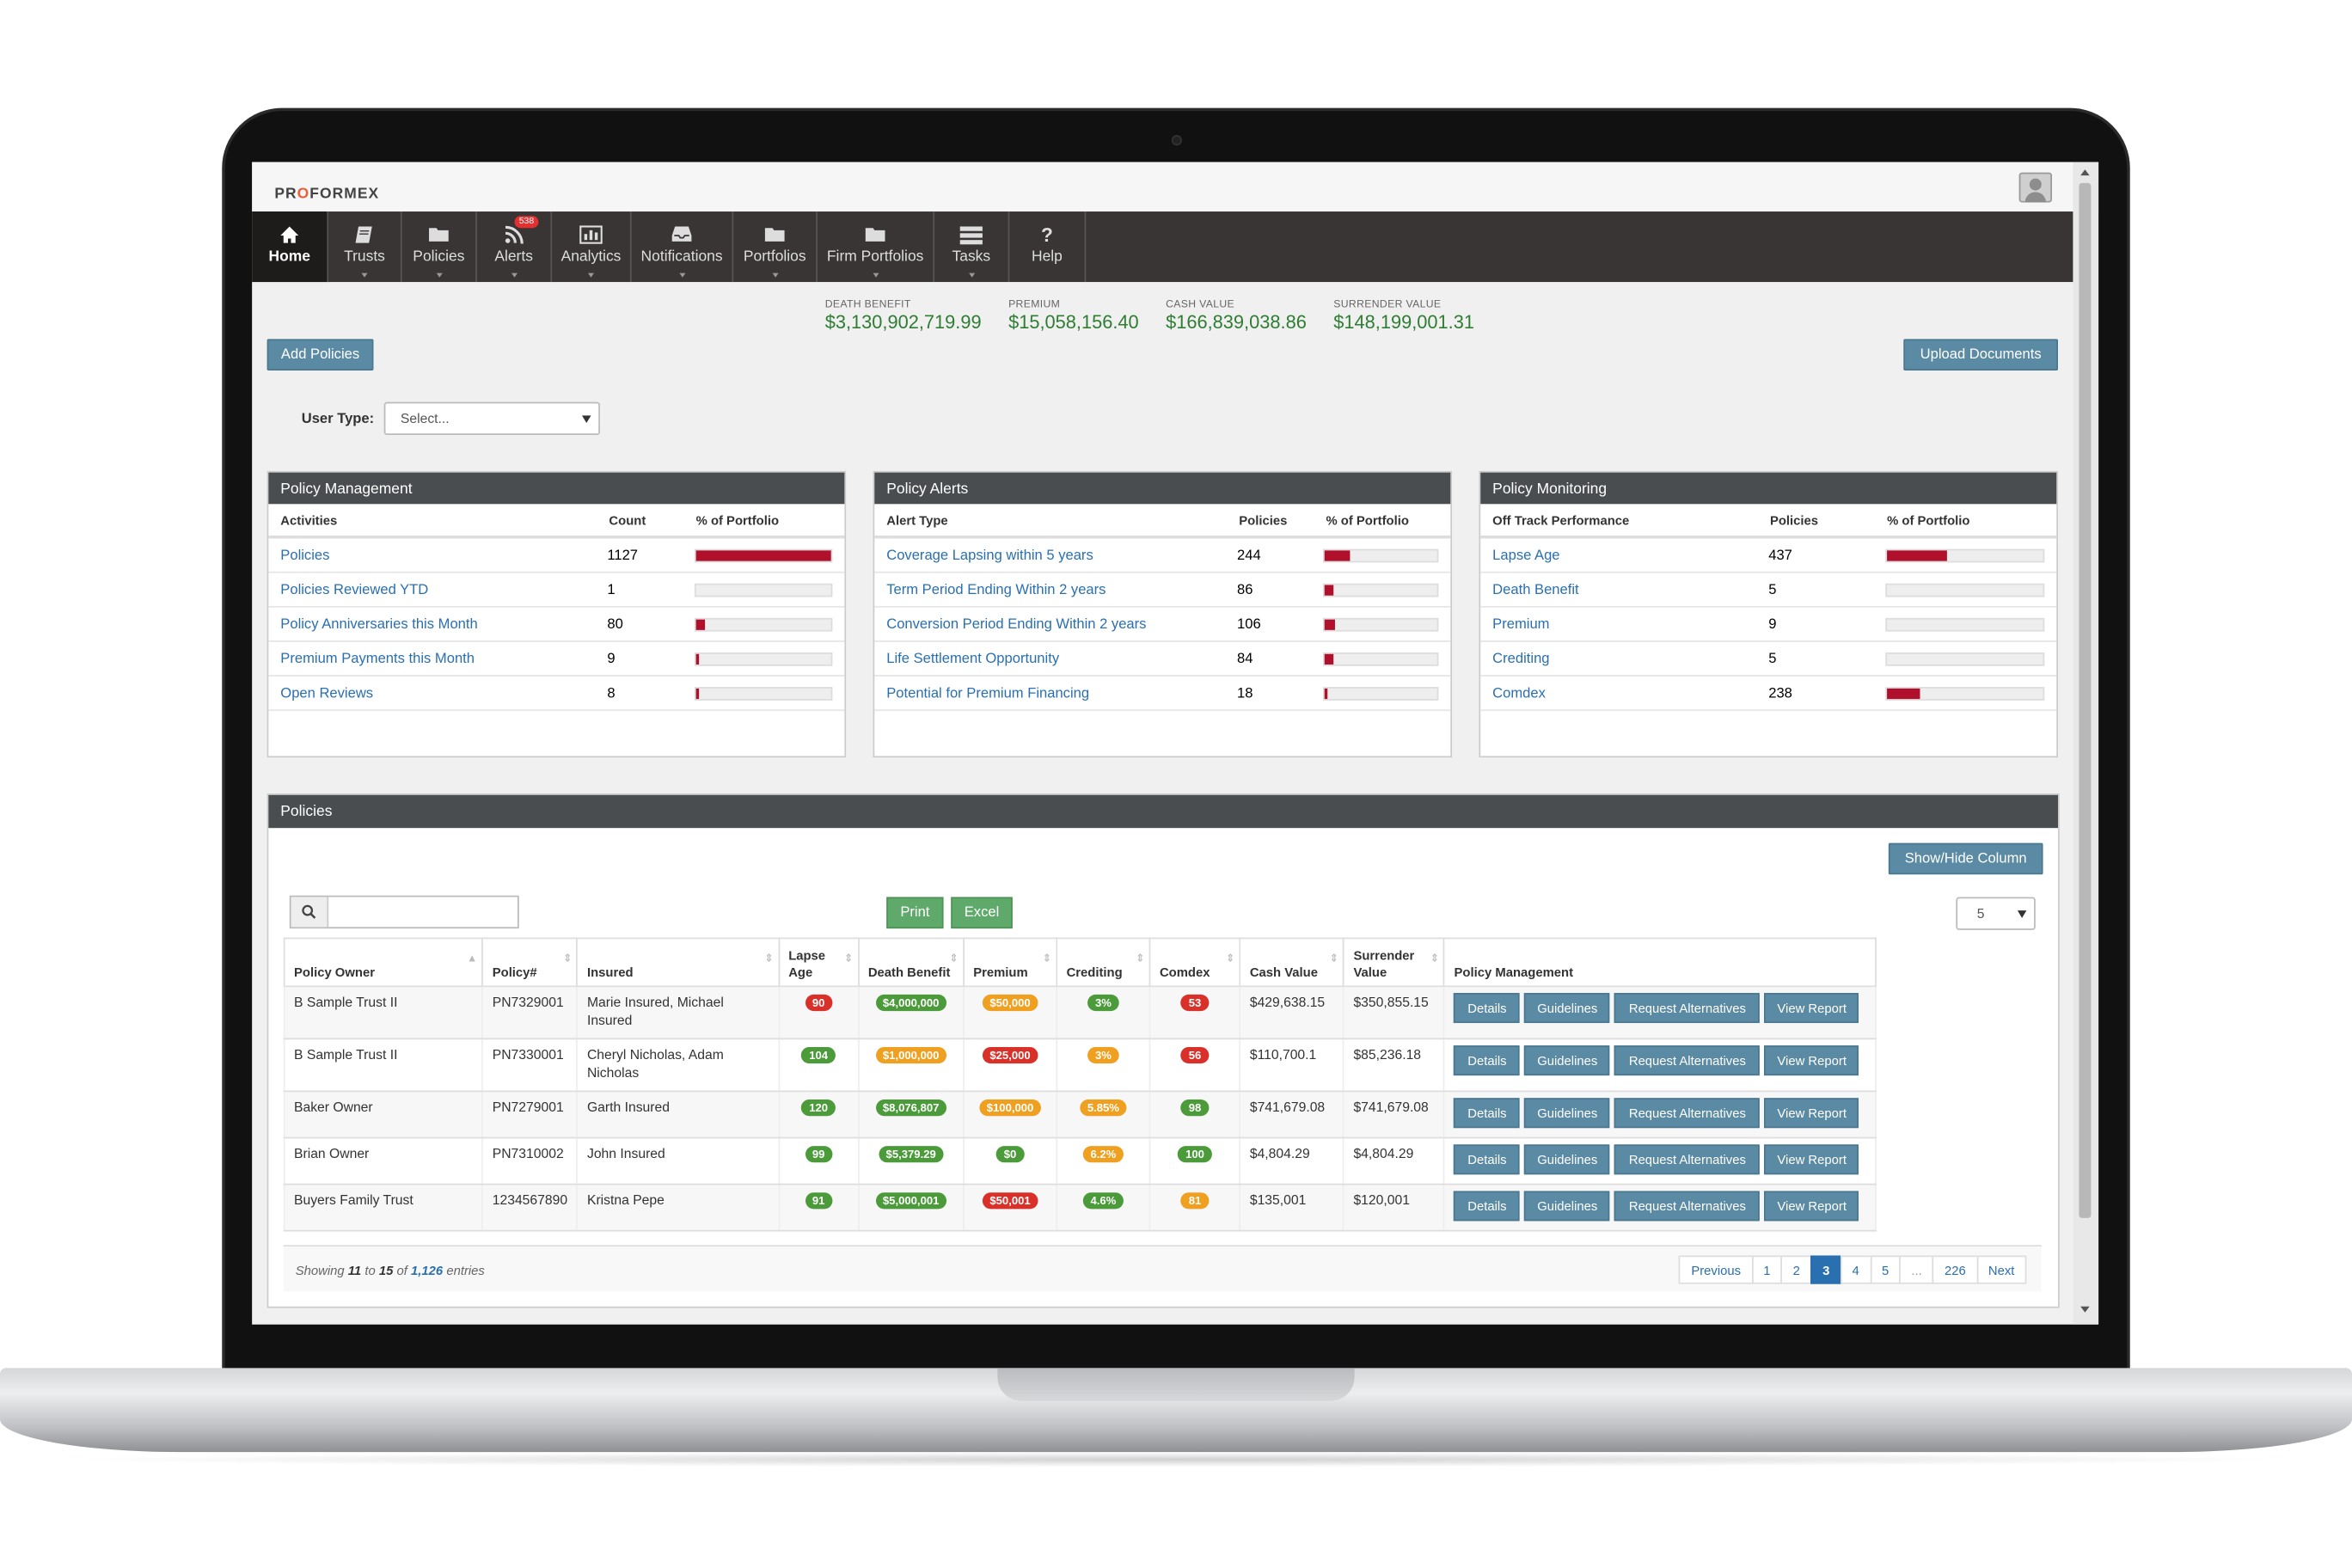  What do you see at coordinates (1061, 555) in the screenshot?
I see `panel-link-coverage-lapsing-within-5-years: Coverage Lapsing within 5 years` at bounding box center [1061, 555].